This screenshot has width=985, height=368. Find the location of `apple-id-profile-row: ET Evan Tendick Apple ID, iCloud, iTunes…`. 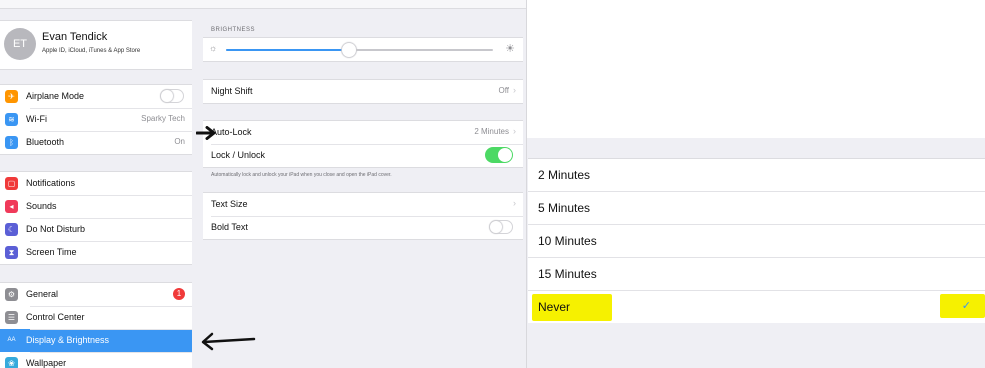

apple-id-profile-row: ET Evan Tendick Apple ID, iCloud, iTunes… is located at coordinates (96, 45).